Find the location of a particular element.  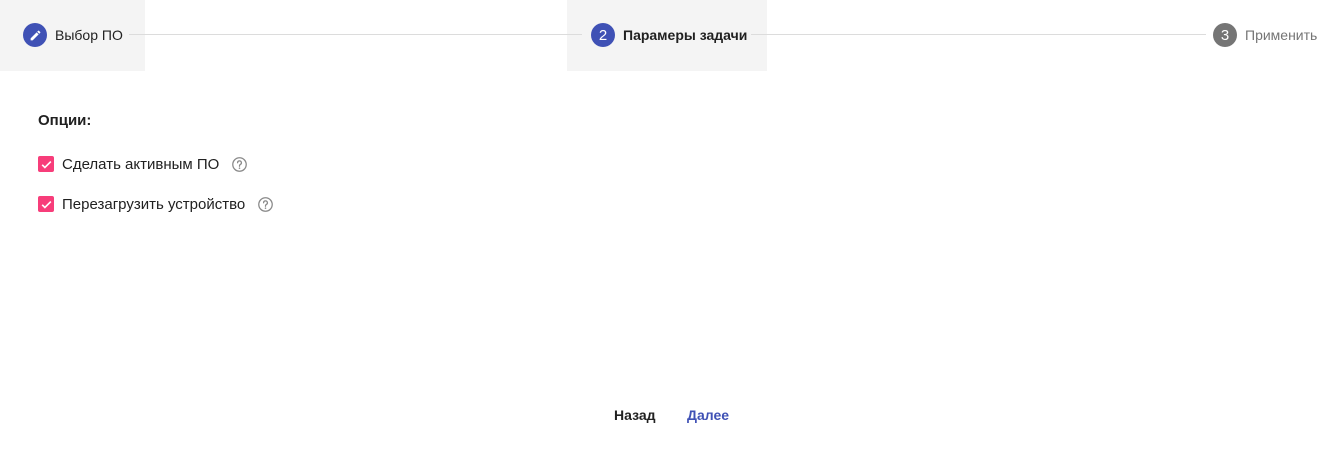

options-heading: Опции: is located at coordinates (65, 120).